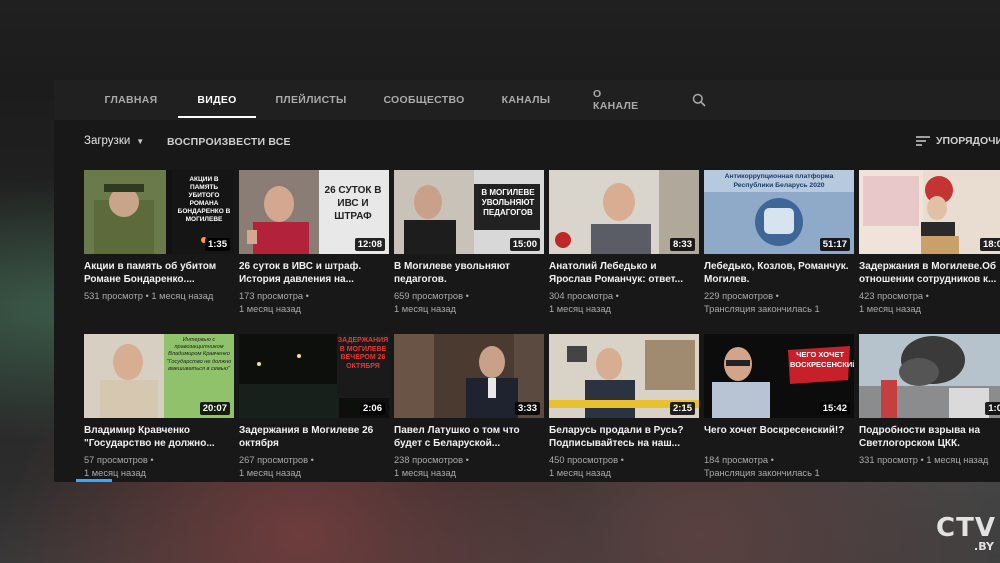  What do you see at coordinates (159, 296) in the screenshot?
I see `video-meta: 531 просмотр • 1 месяц назад` at bounding box center [159, 296].